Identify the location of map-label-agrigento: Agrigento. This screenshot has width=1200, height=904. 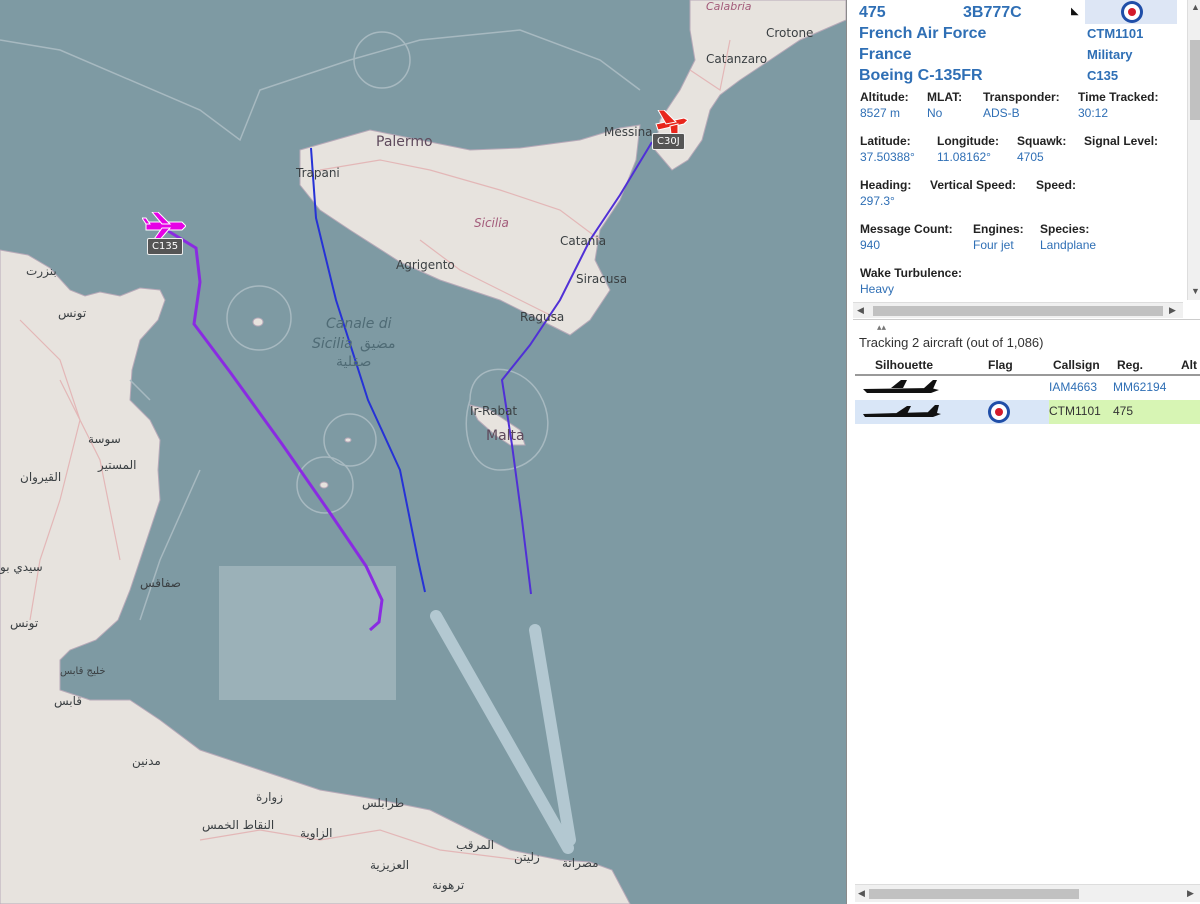
(425, 265).